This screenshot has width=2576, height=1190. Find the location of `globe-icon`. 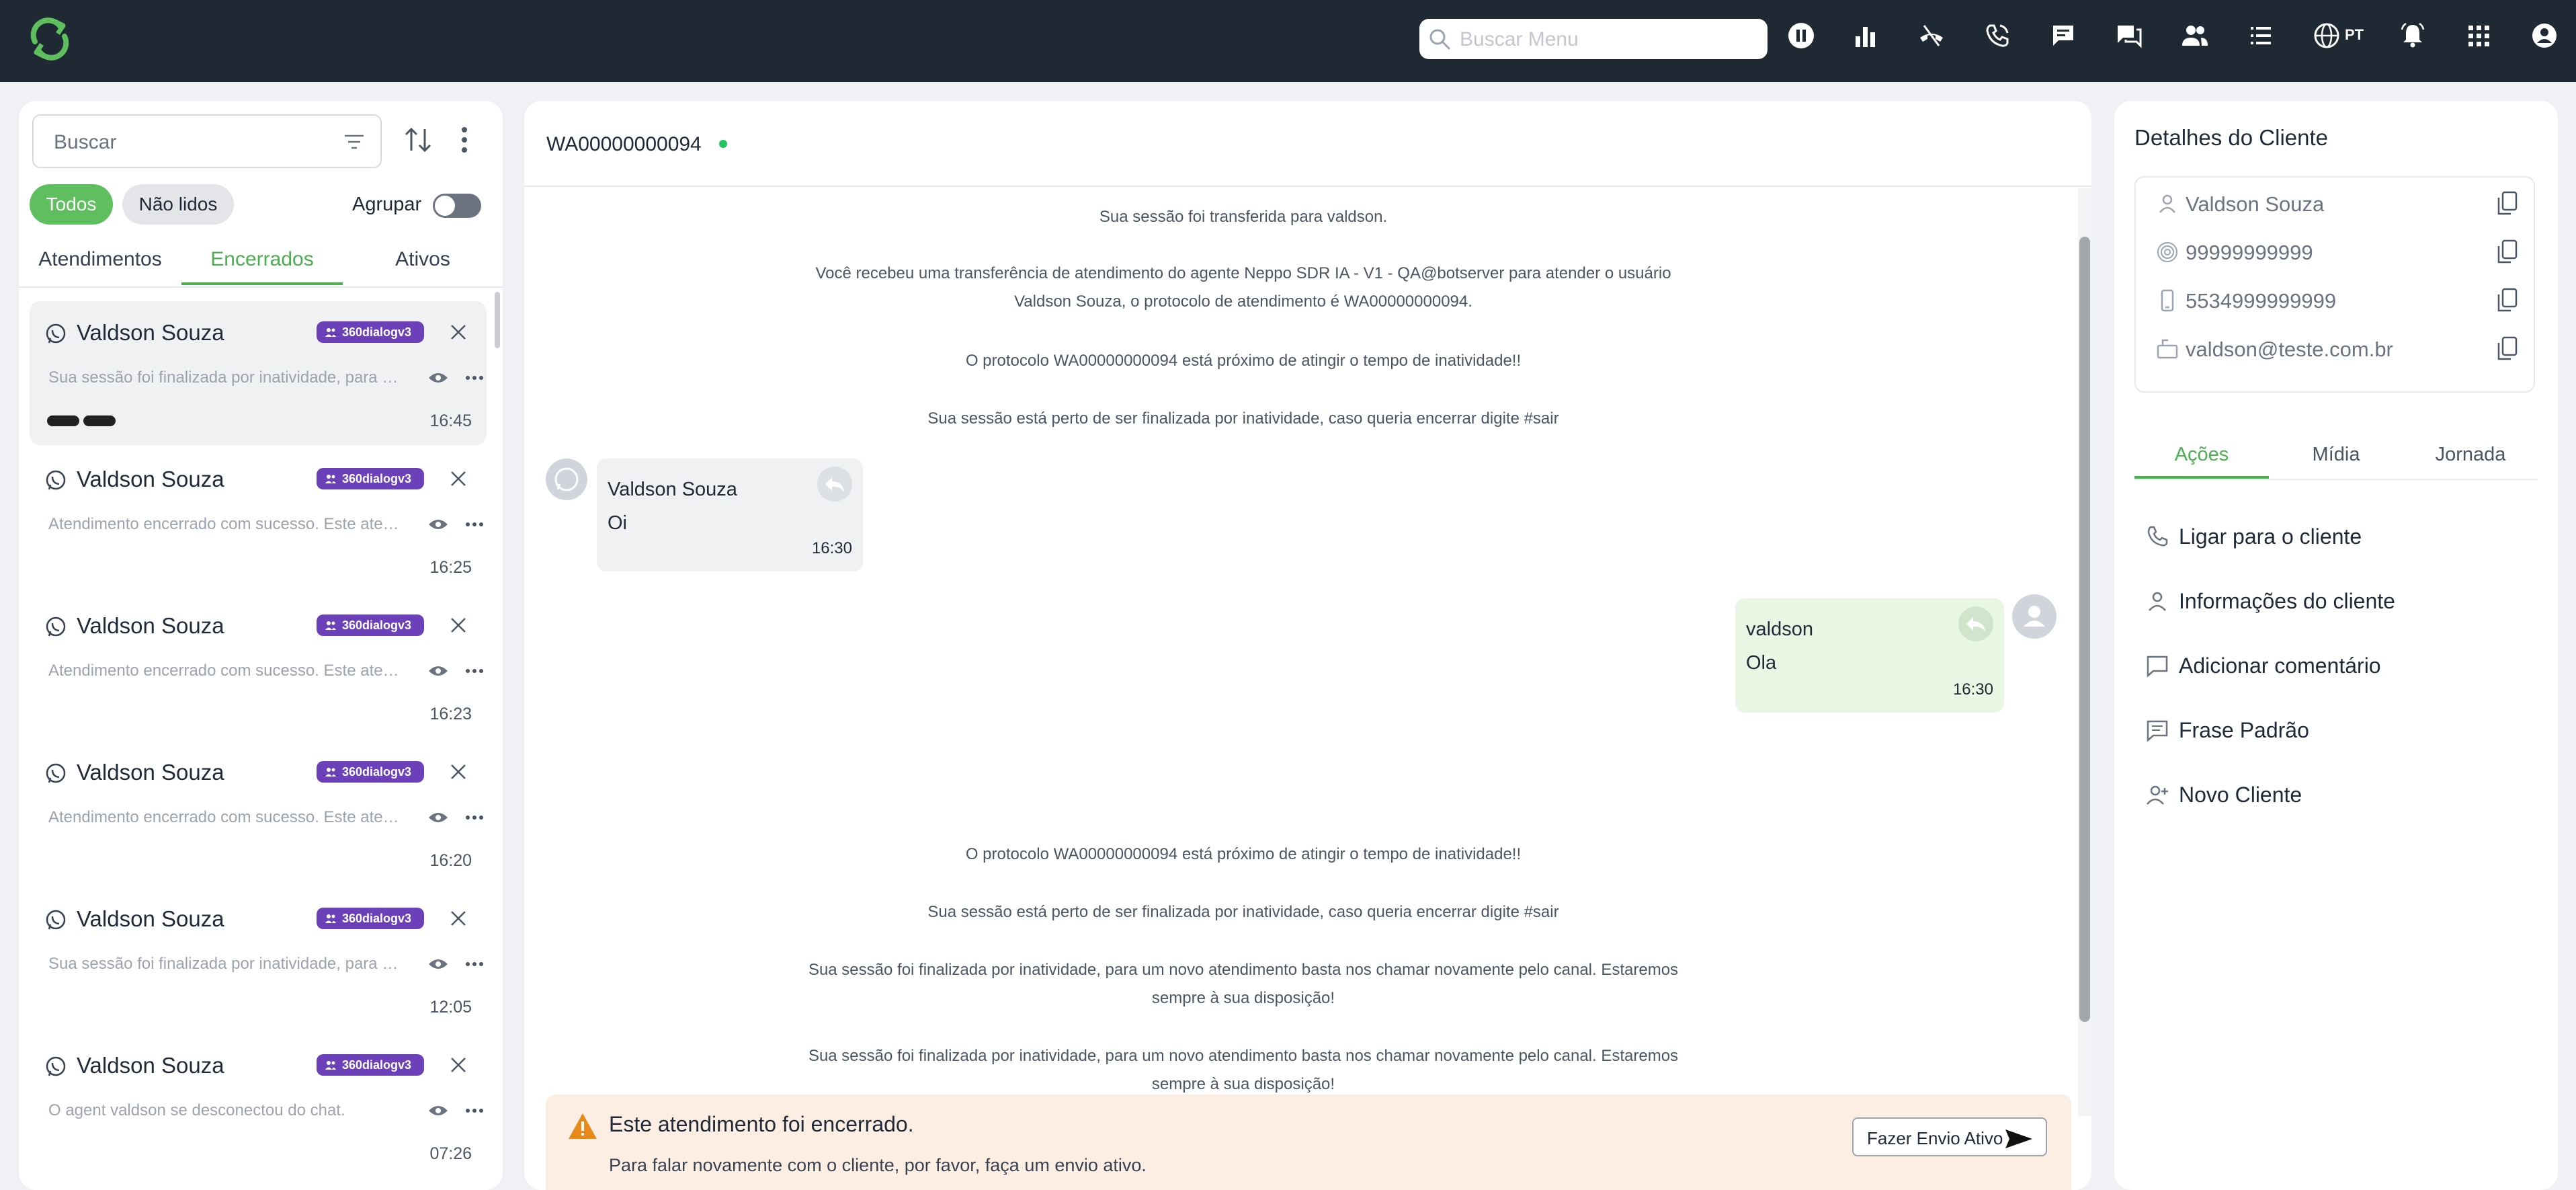

globe-icon is located at coordinates (2326, 35).